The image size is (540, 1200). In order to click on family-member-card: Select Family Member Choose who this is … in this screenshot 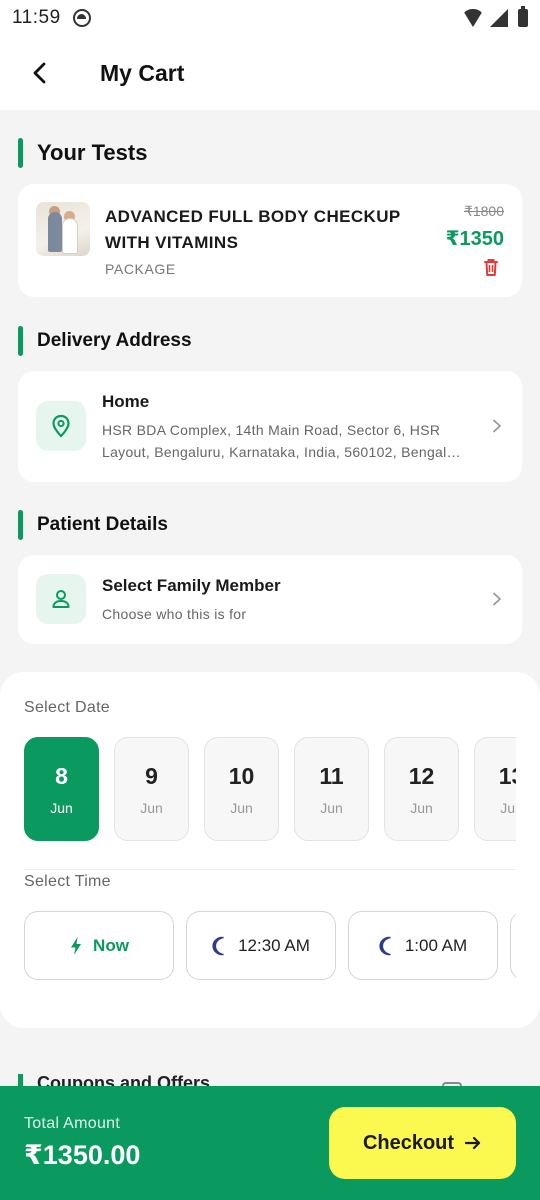, I will do `click(270, 599)`.